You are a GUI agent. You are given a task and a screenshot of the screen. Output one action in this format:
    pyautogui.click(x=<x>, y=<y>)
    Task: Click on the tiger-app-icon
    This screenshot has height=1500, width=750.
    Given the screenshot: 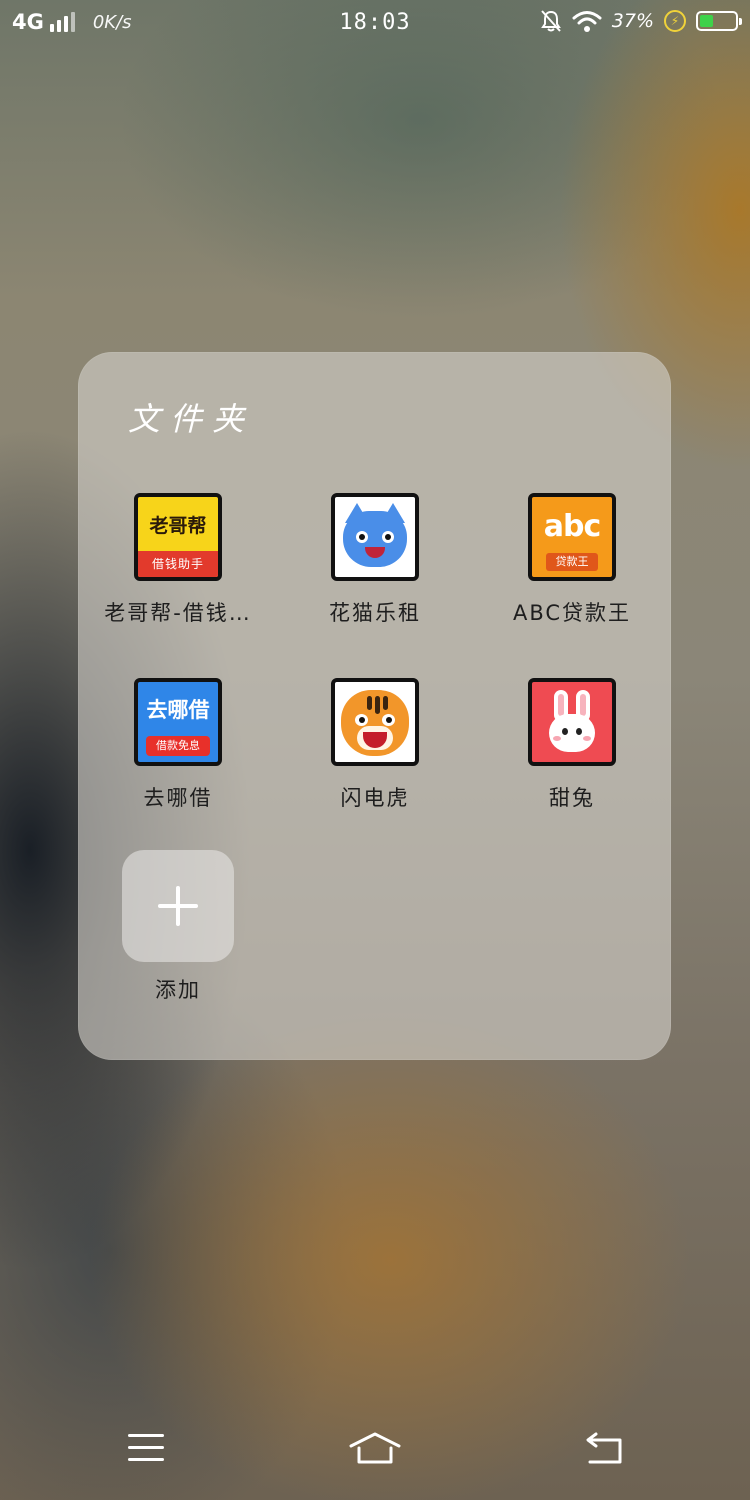 What is the action you would take?
    pyautogui.click(x=375, y=722)
    